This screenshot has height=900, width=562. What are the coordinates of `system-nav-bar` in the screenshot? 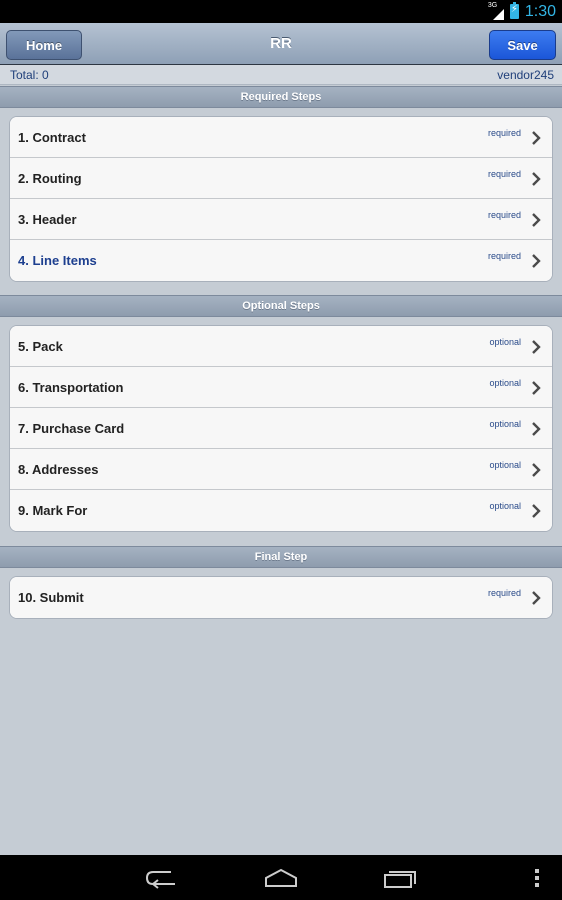 It's located at (281, 877).